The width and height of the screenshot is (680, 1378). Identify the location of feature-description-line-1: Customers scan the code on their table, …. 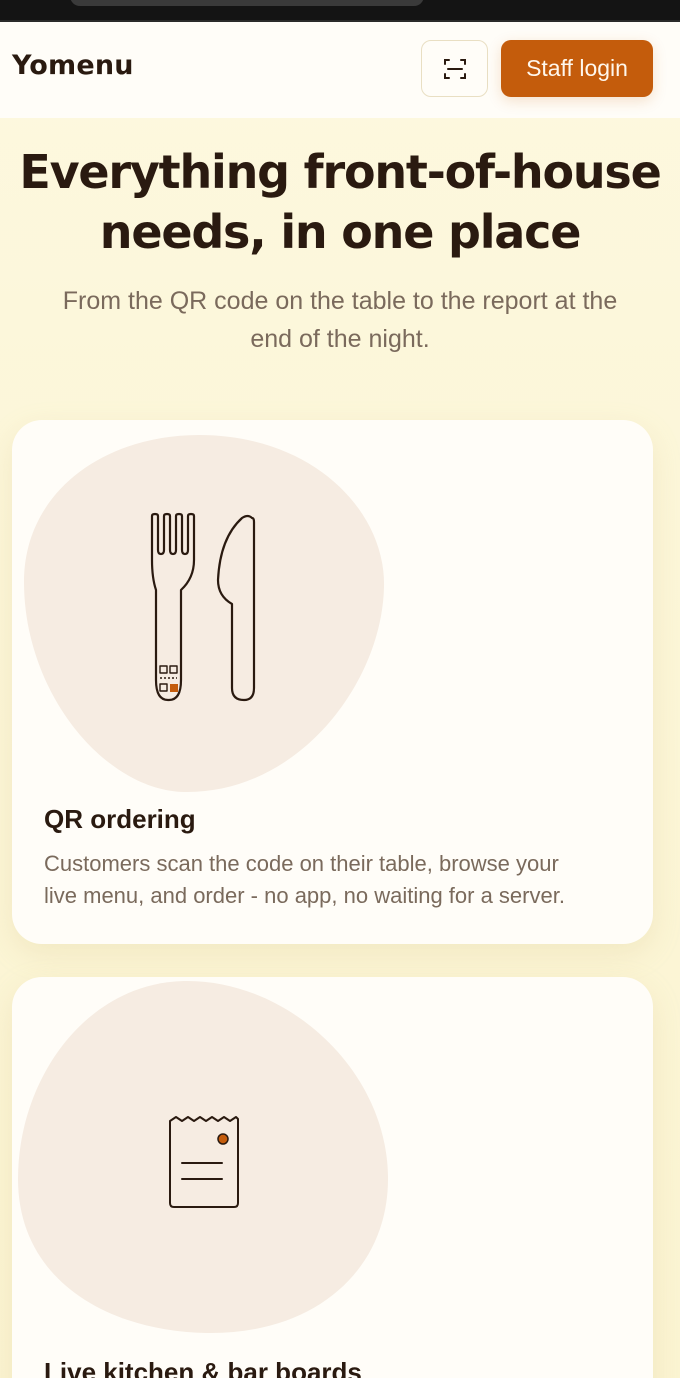
(301, 863).